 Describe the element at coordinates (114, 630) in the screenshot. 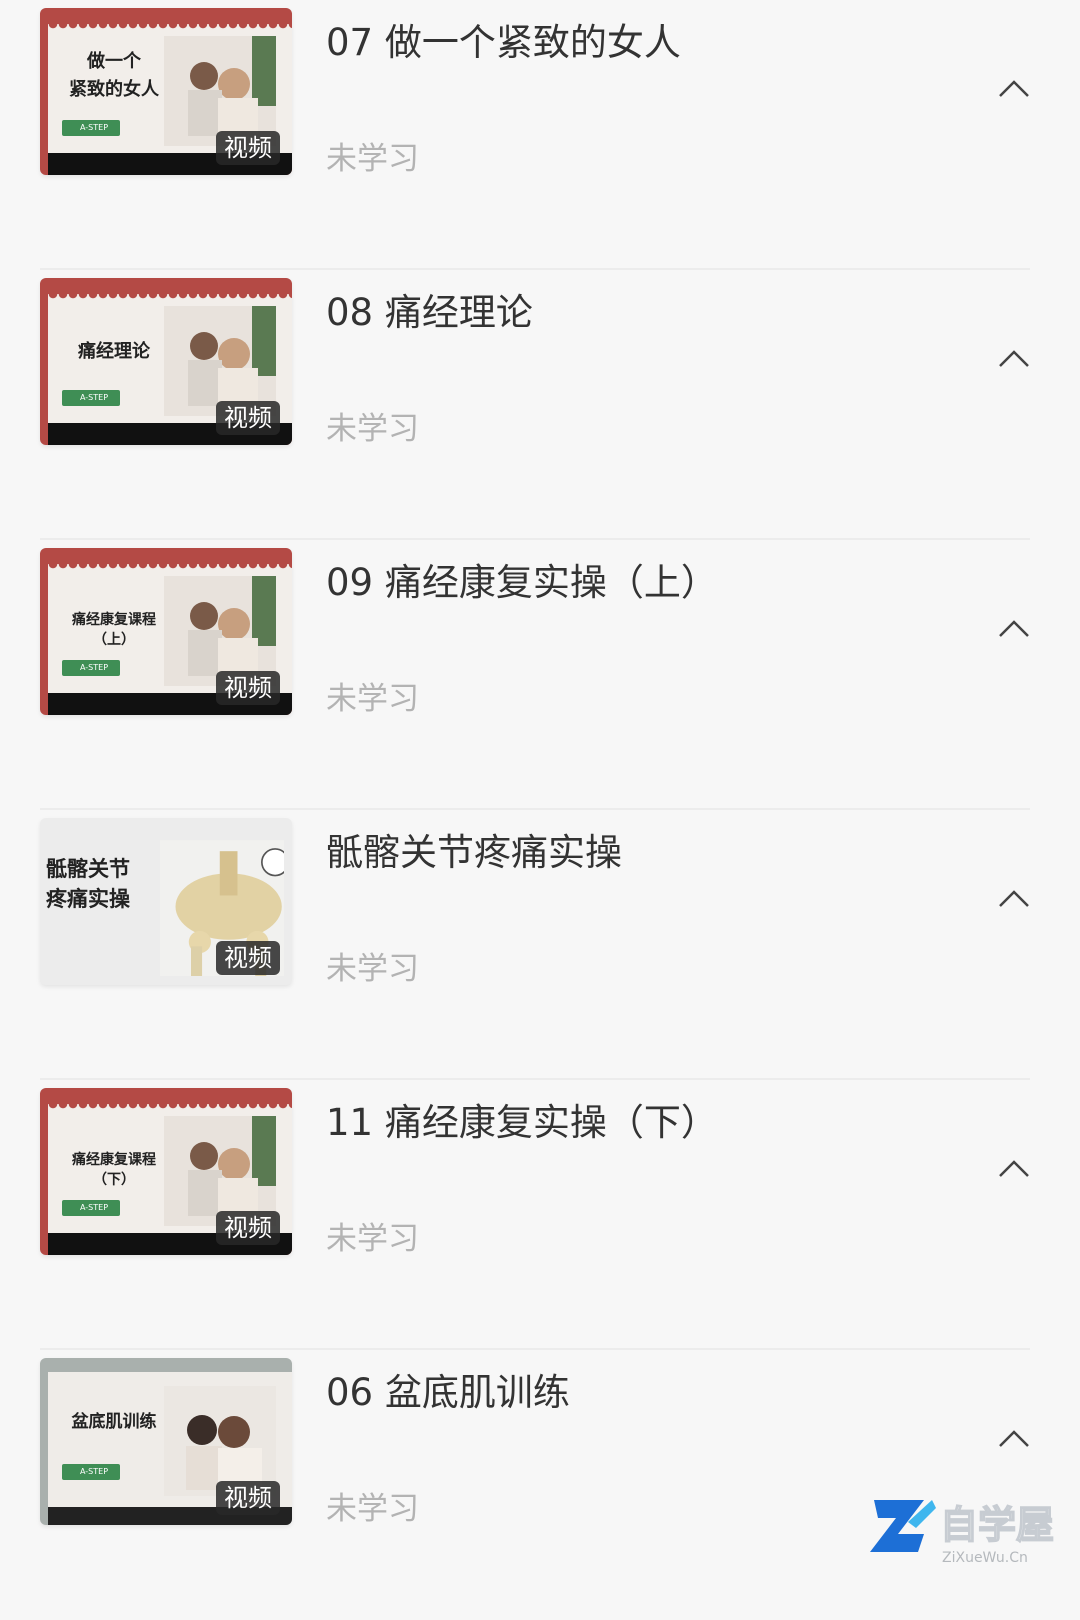

I see `thumbnail-title: 痛经康复课程 （上）` at that location.